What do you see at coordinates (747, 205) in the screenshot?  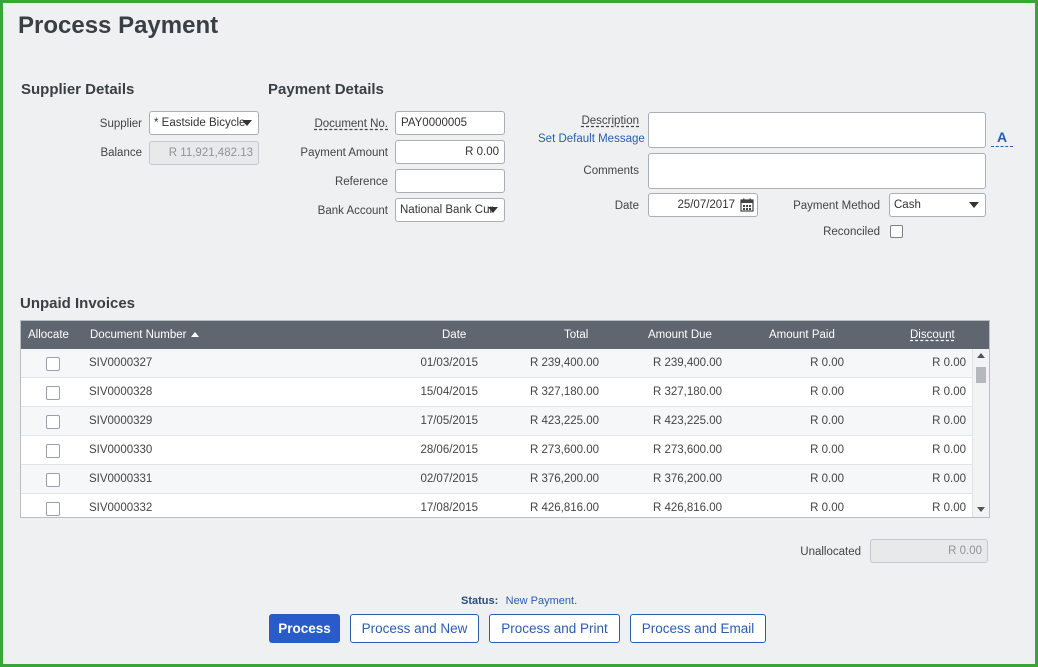 I see `calendar-icon` at bounding box center [747, 205].